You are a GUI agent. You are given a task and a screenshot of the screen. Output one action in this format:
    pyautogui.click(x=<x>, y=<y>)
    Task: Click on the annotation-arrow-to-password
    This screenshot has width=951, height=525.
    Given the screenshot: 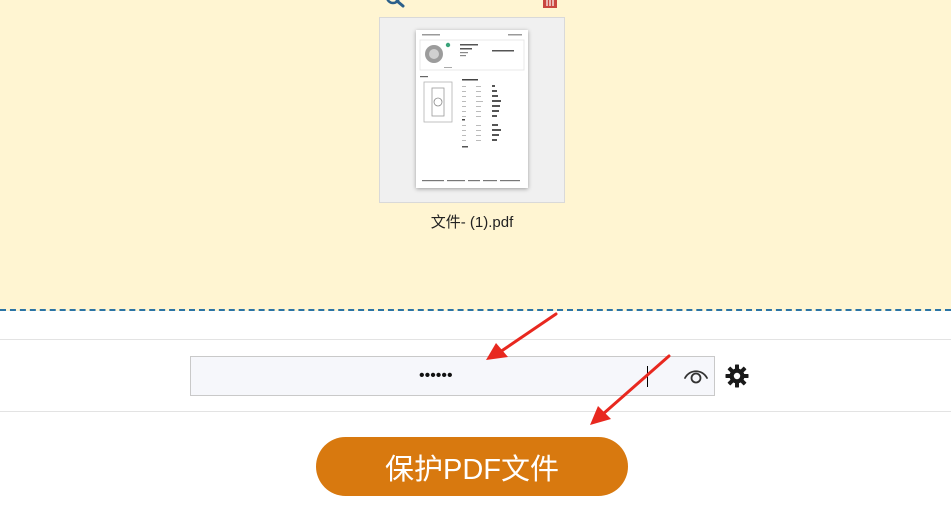 What is the action you would take?
    pyautogui.click(x=522, y=336)
    